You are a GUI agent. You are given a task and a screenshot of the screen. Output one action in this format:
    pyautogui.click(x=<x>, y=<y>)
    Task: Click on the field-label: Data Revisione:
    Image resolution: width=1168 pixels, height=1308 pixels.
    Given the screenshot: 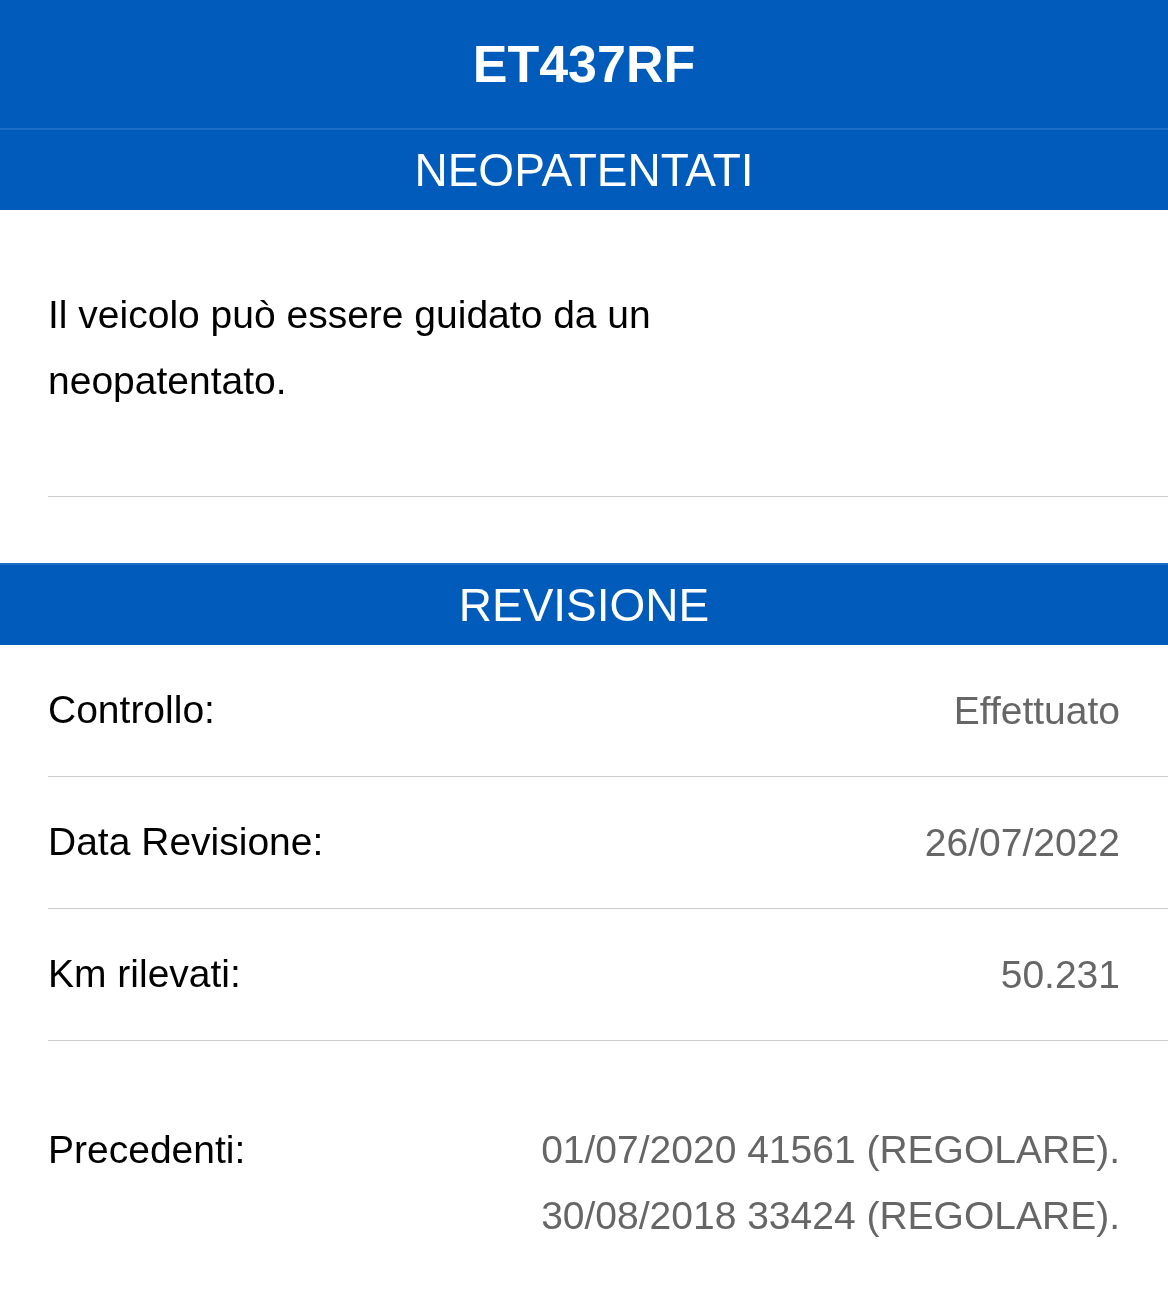 What is the action you would take?
    pyautogui.click(x=186, y=842)
    